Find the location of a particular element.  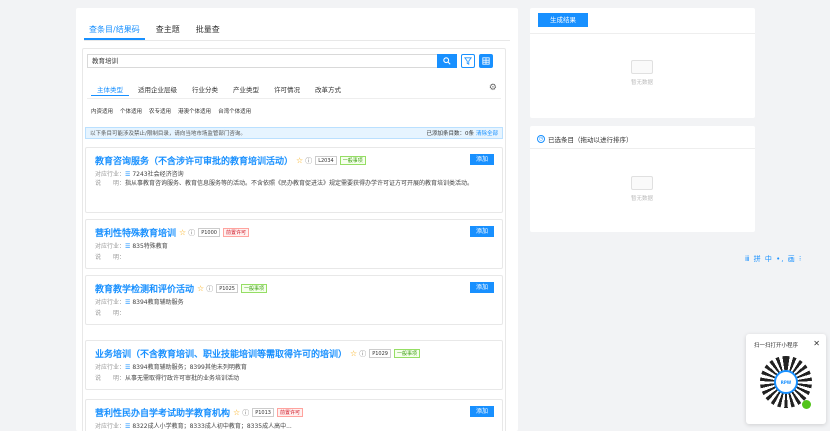

added-count-area: 已添加条目数：0条 清除全部 is located at coordinates (462, 134).